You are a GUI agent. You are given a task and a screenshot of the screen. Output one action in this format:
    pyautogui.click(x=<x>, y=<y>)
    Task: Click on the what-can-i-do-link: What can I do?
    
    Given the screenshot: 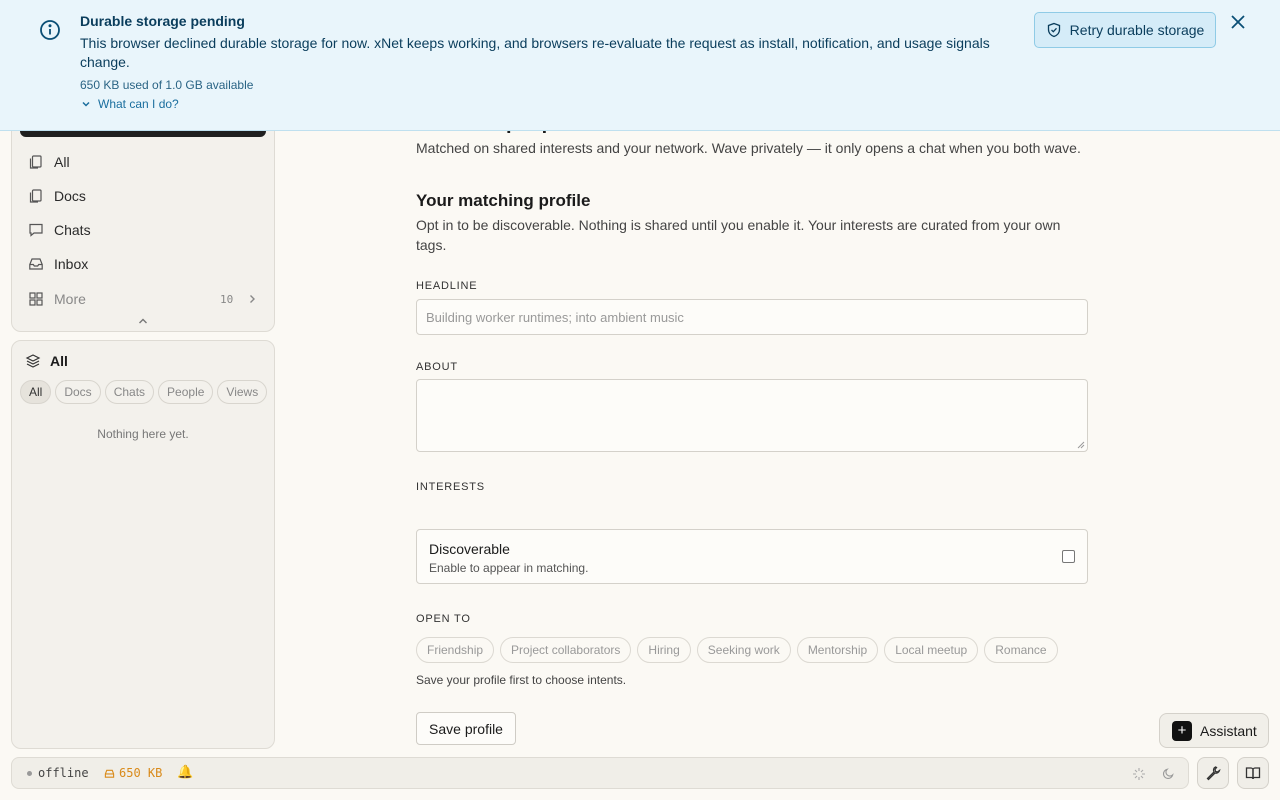 What is the action you would take?
    pyautogui.click(x=129, y=104)
    